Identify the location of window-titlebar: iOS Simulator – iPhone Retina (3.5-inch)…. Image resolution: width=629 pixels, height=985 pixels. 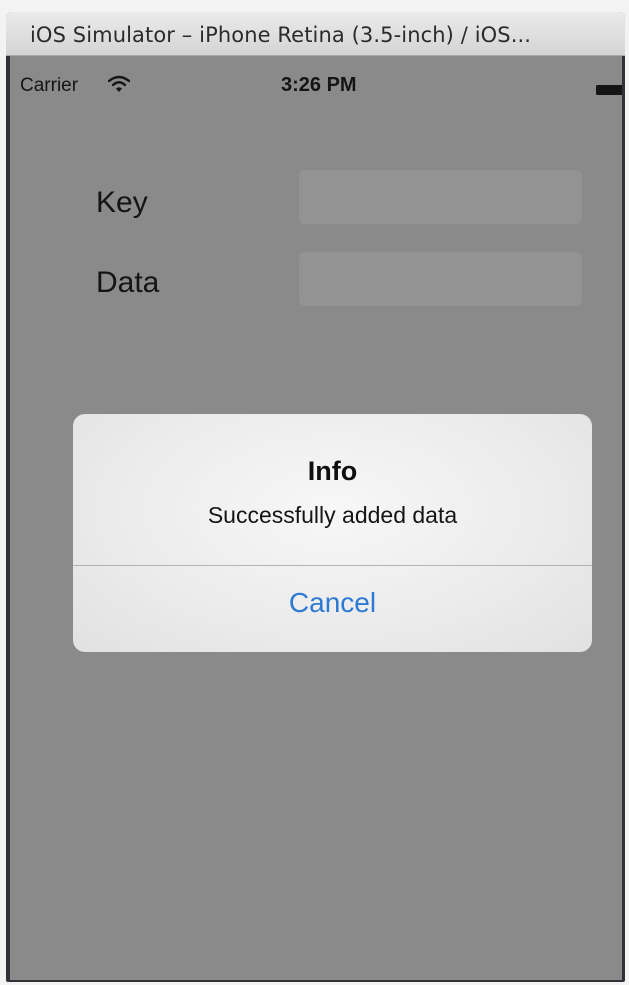
(315, 34).